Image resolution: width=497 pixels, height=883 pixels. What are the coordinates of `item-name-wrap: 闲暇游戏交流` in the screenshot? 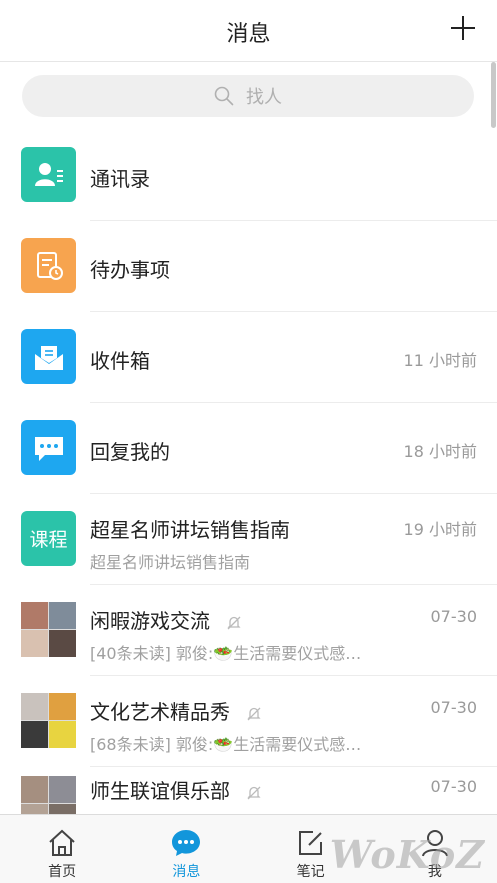 It's located at (166, 619).